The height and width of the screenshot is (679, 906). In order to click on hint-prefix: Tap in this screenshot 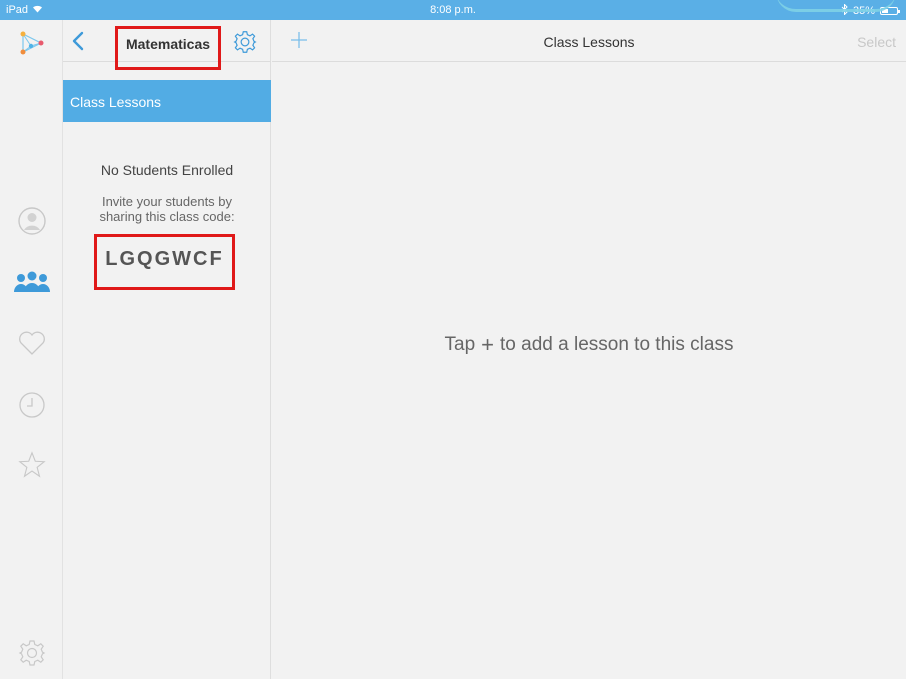, I will do `click(460, 344)`.